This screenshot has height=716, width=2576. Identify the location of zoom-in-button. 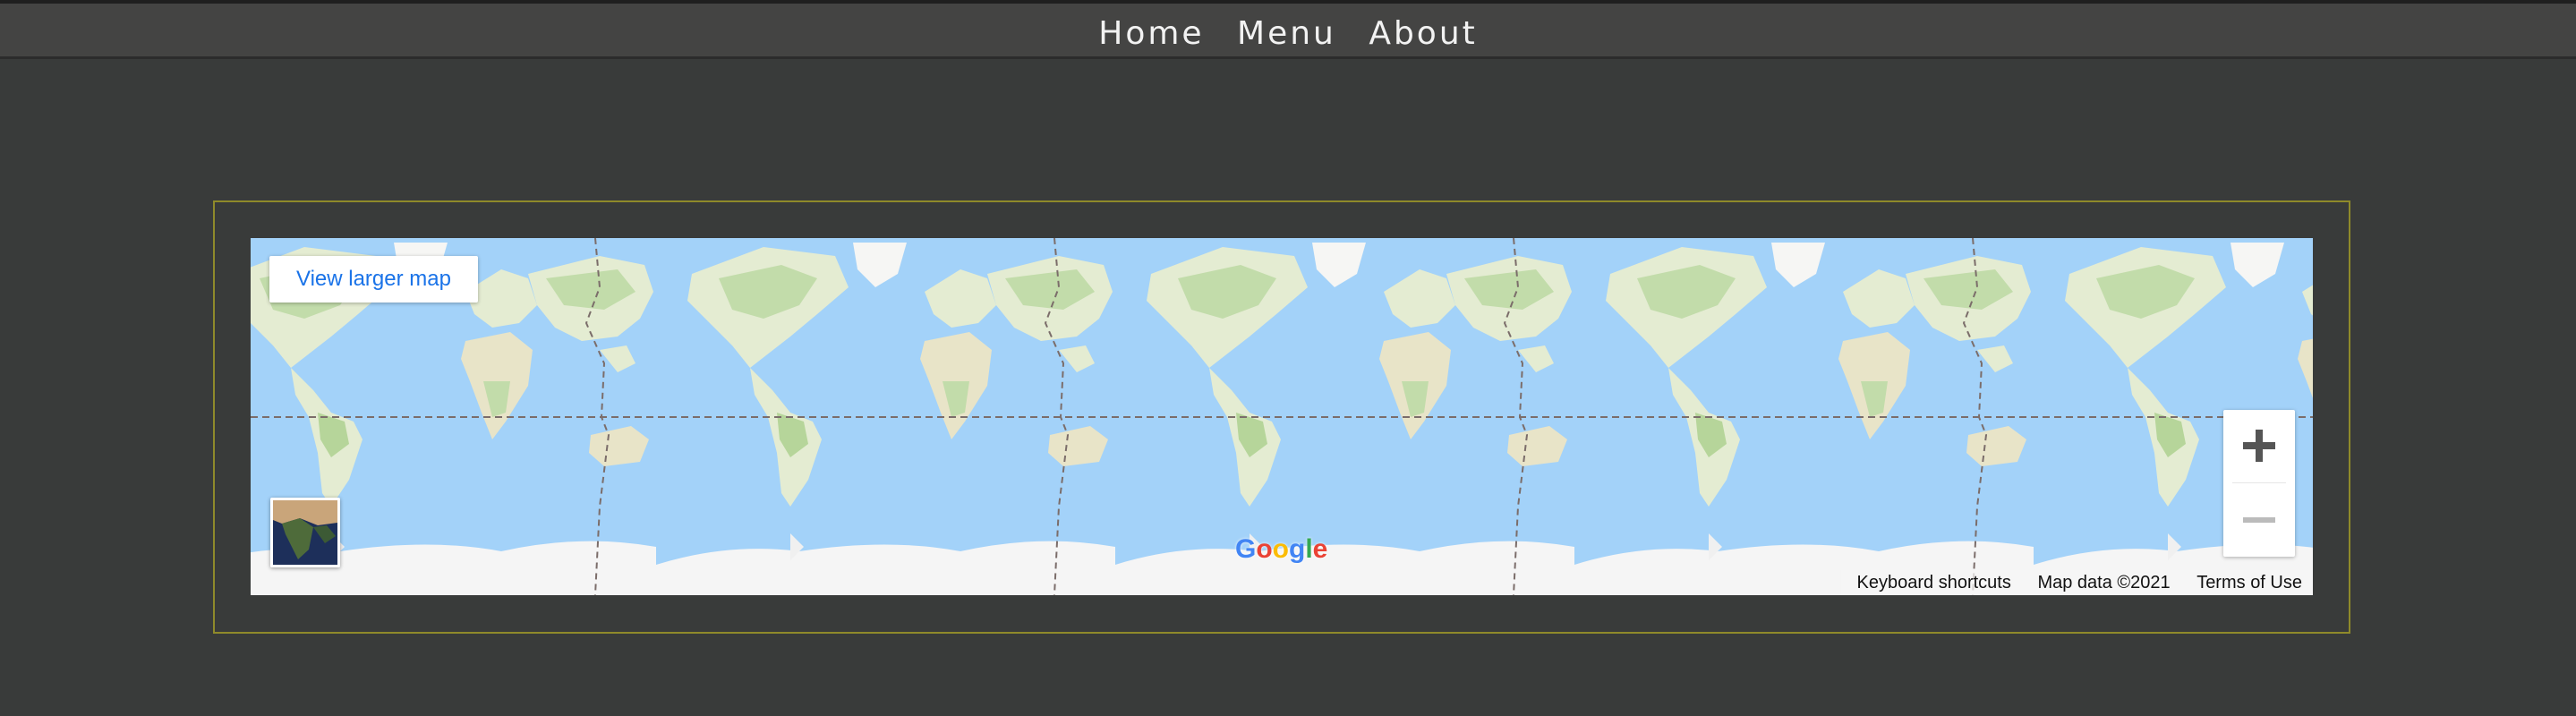
(2259, 446).